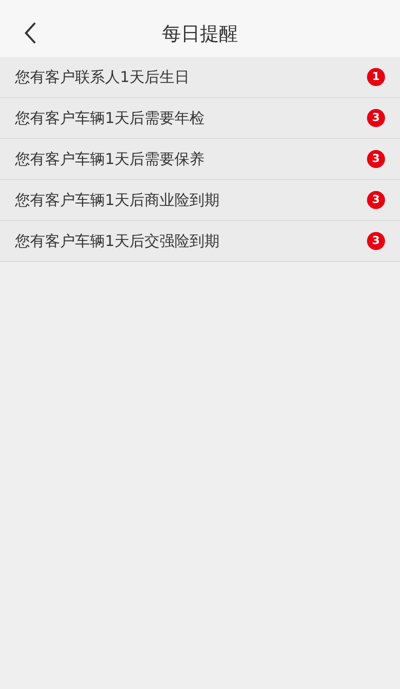 The height and width of the screenshot is (689, 400). Describe the element at coordinates (117, 241) in the screenshot. I see `reminder-text: 您有客户车辆1天后交强险到期` at that location.